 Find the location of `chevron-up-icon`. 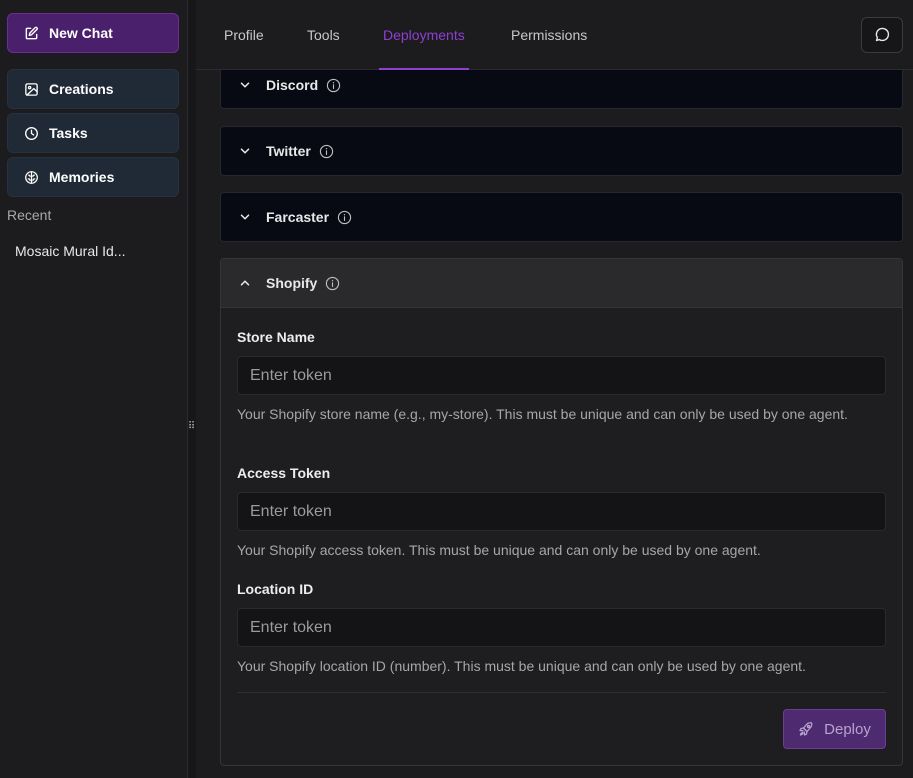

chevron-up-icon is located at coordinates (245, 283).